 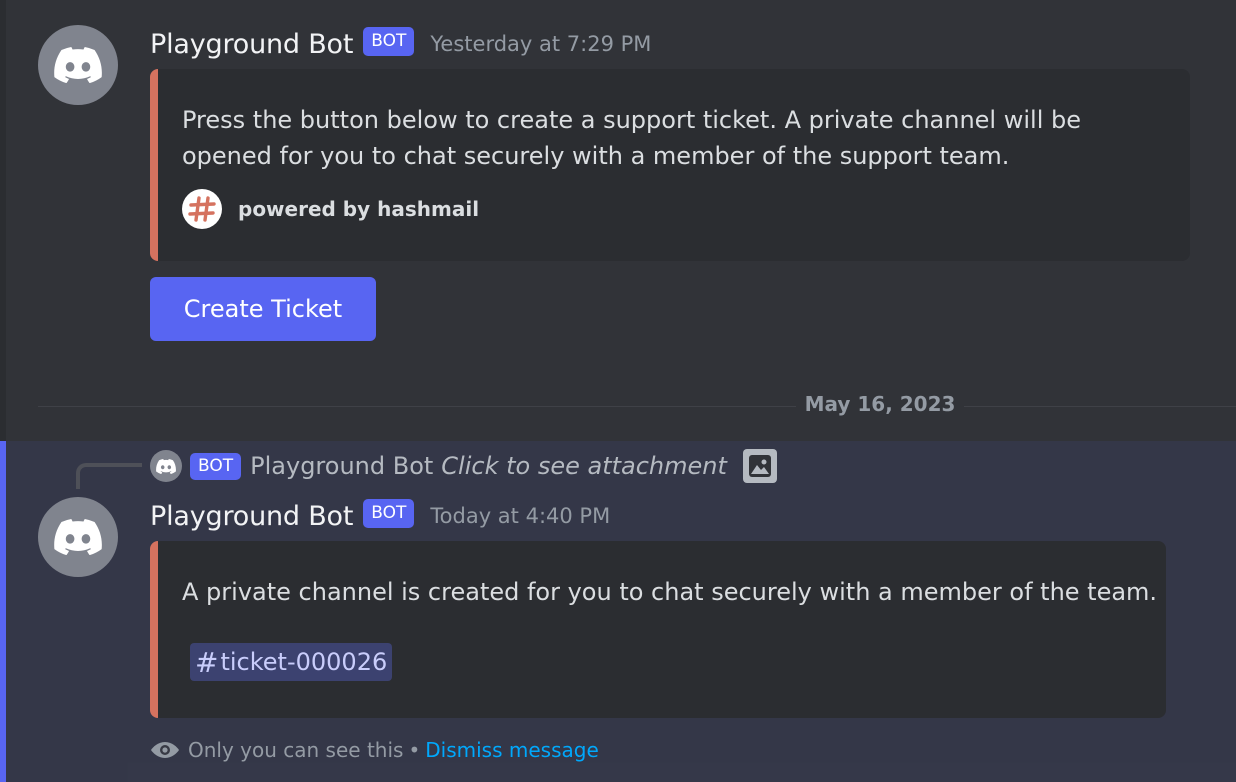 I want to click on reply-bot-tag: BOT, so click(x=216, y=466).